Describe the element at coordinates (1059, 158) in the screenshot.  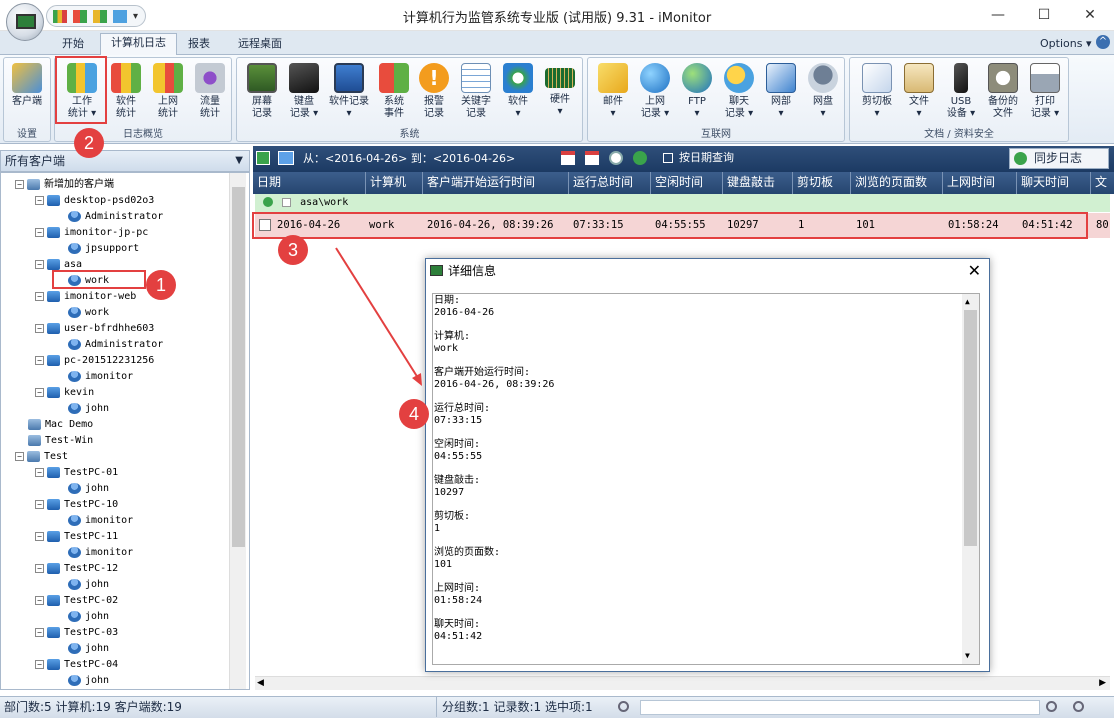
I see `sync-log-button: 同步日志` at that location.